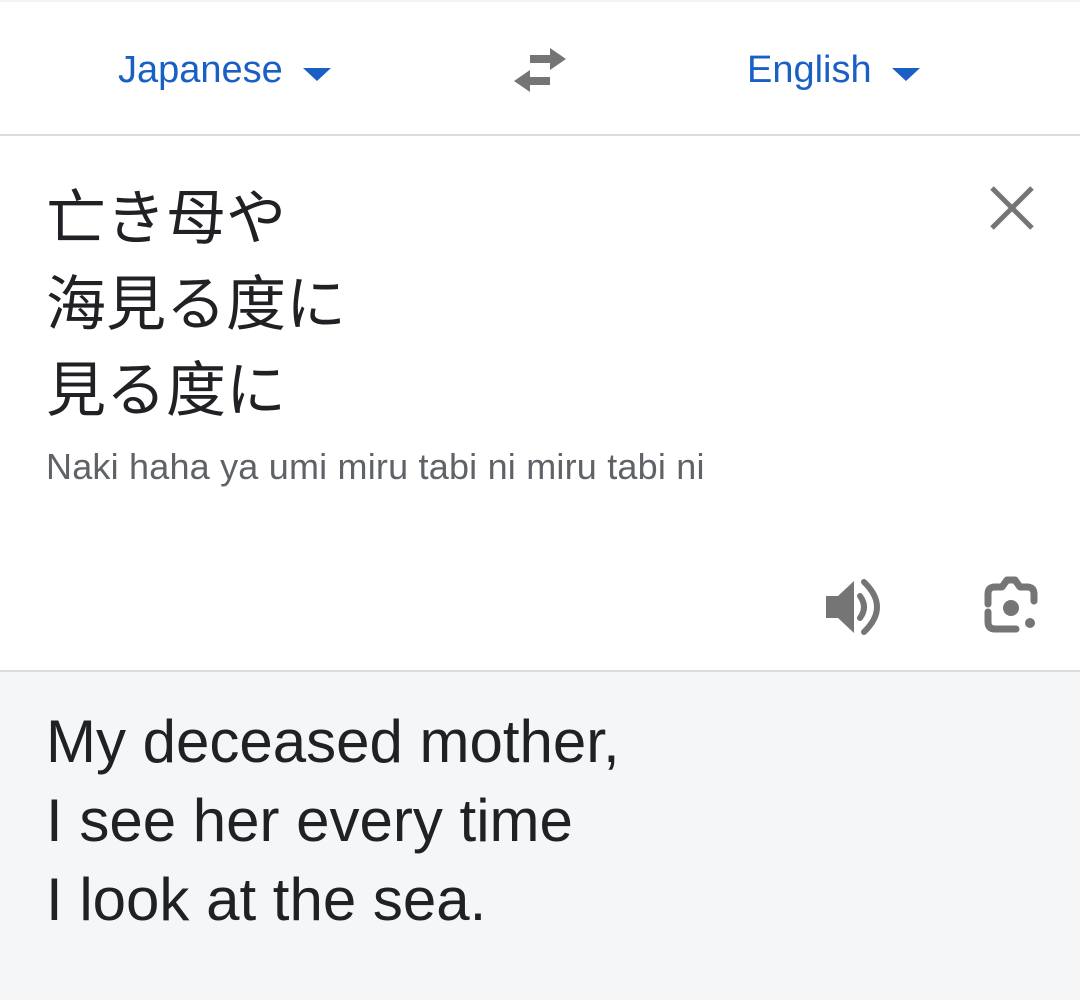 This screenshot has width=1080, height=1000. I want to click on swap-languages-button, so click(540, 70).